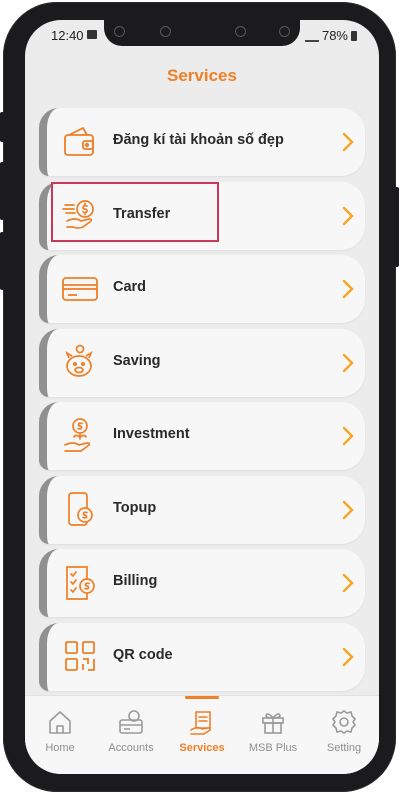 This screenshot has width=400, height=795. I want to click on tab-label: Home, so click(60, 748).